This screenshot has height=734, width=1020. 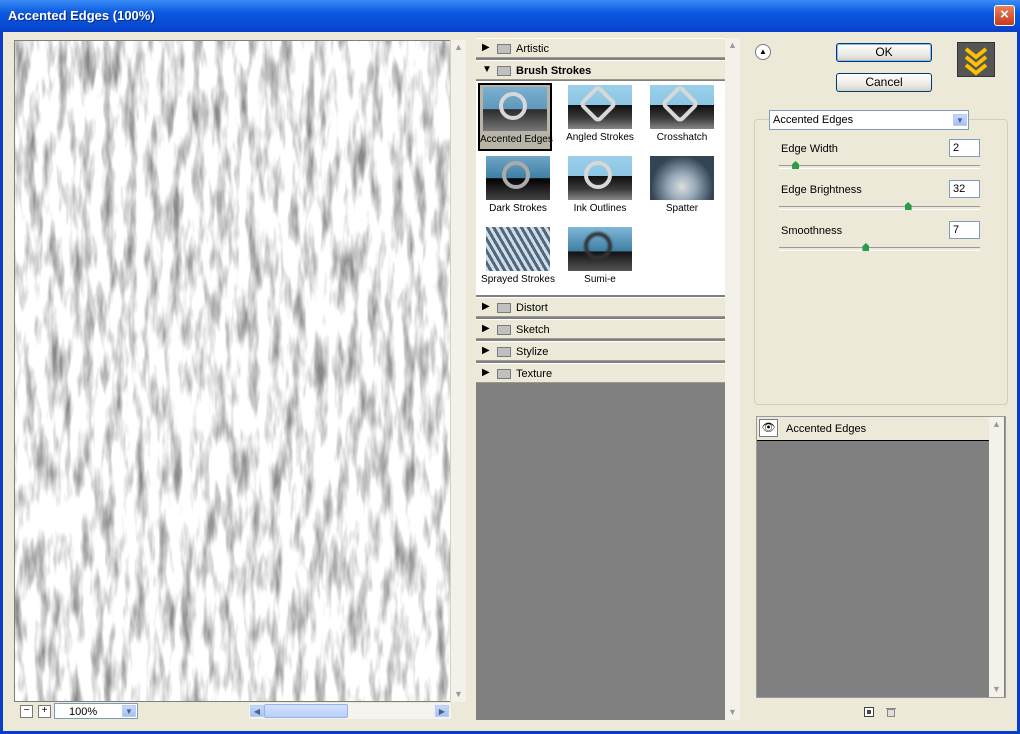 What do you see at coordinates (600, 351) in the screenshot?
I see `category-stylize: ▶ Stylize` at bounding box center [600, 351].